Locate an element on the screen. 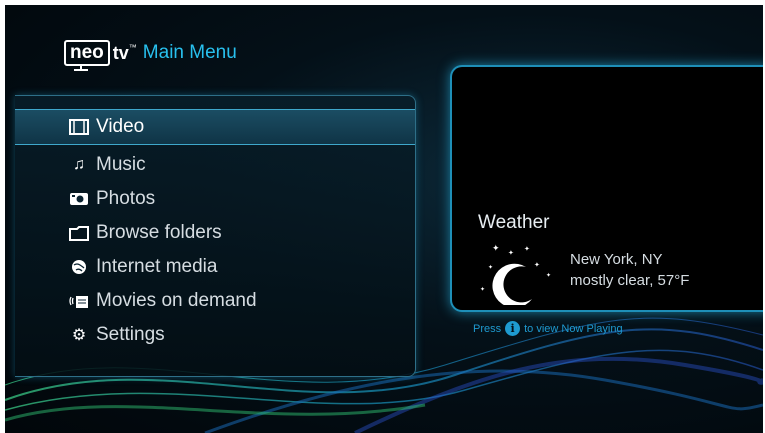 This screenshot has height=433, width=765. menu-item-internet-media: Internet media is located at coordinates (215, 267).